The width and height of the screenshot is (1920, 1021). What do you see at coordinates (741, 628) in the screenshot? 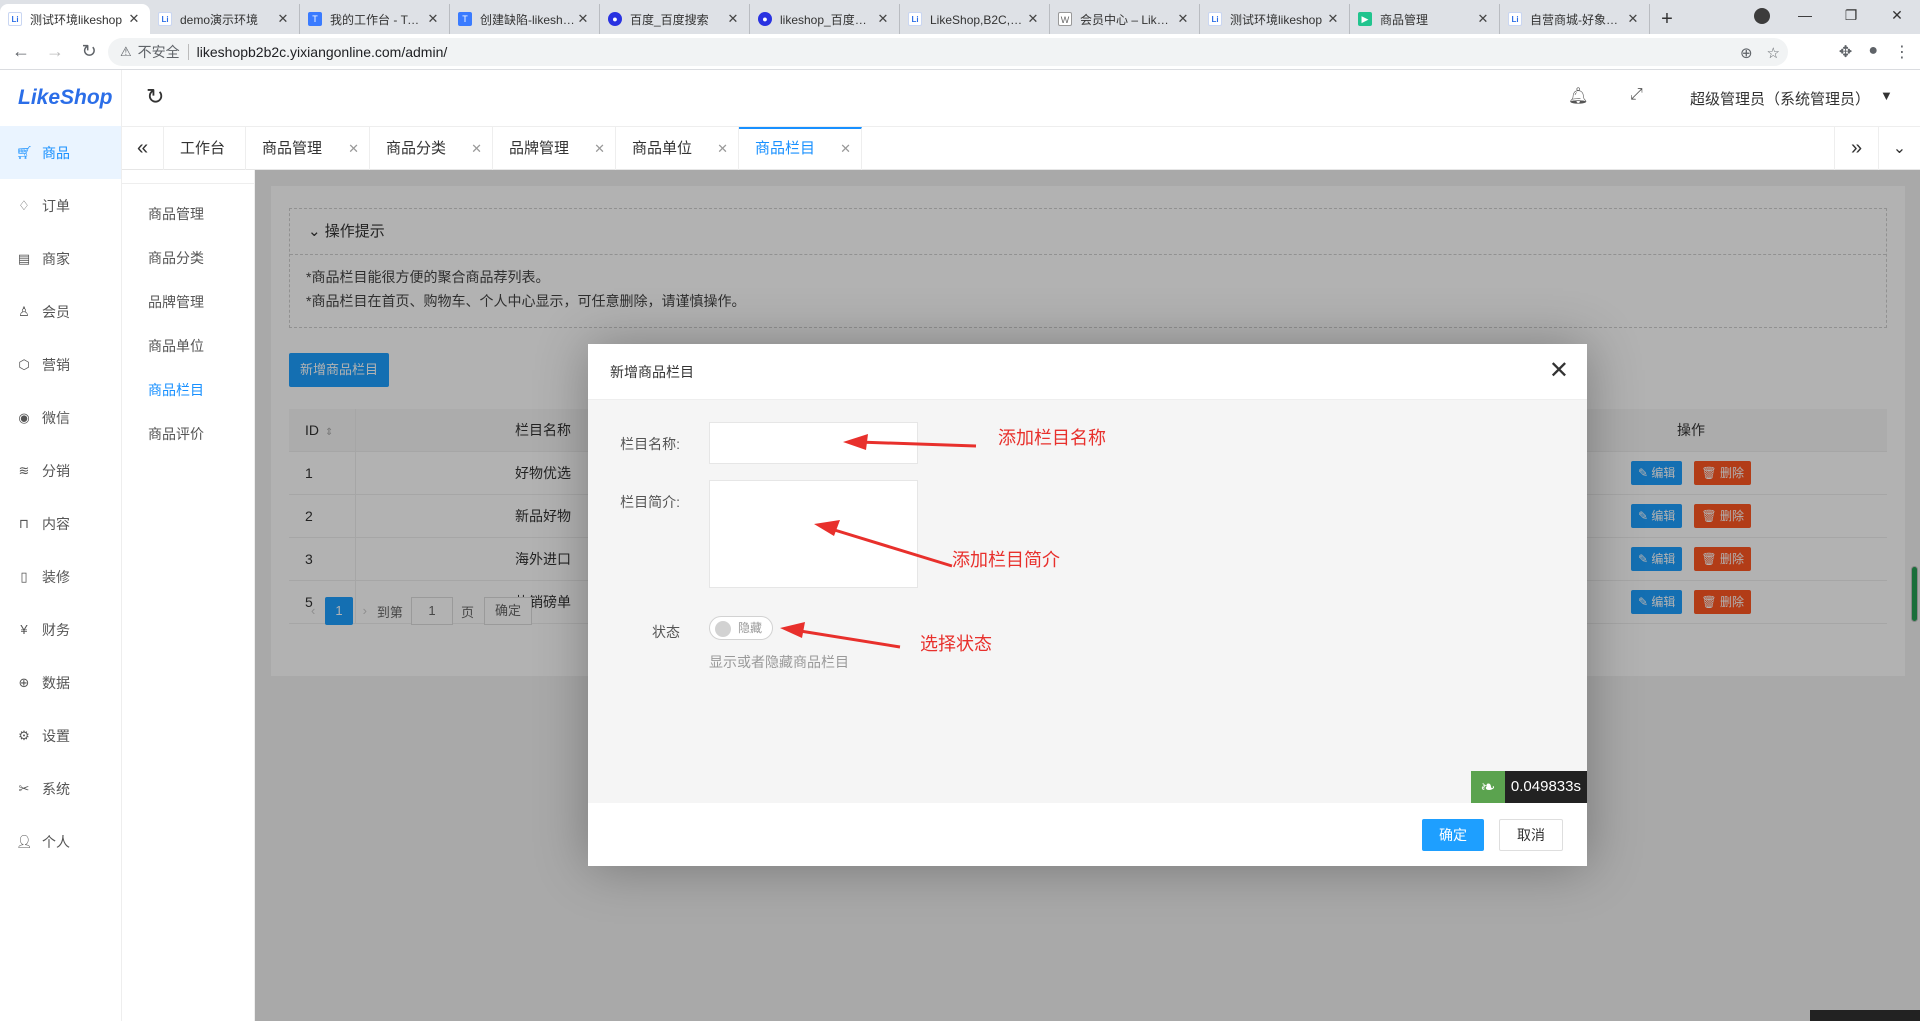
I see `status-toggle: 隐藏` at bounding box center [741, 628].